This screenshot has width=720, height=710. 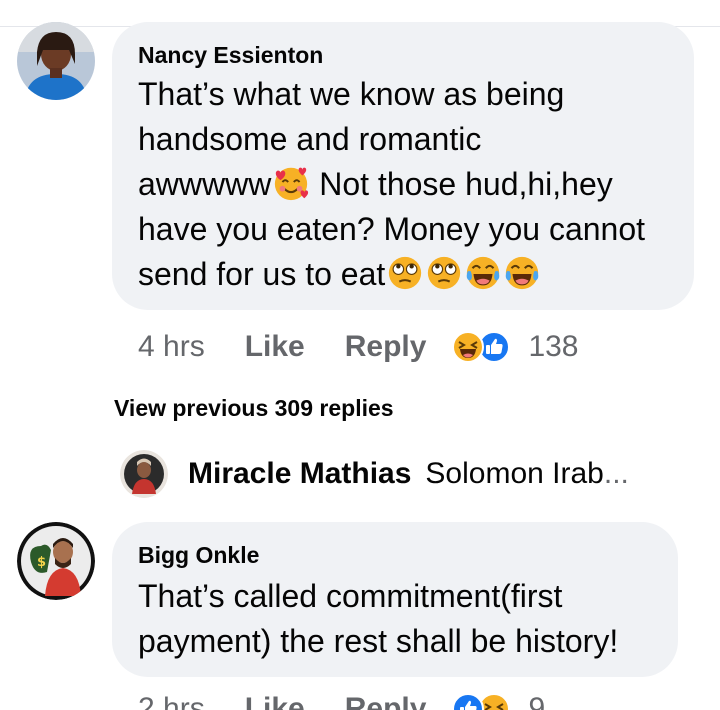 I want to click on reply-text: Solomon Irab, so click(x=514, y=473).